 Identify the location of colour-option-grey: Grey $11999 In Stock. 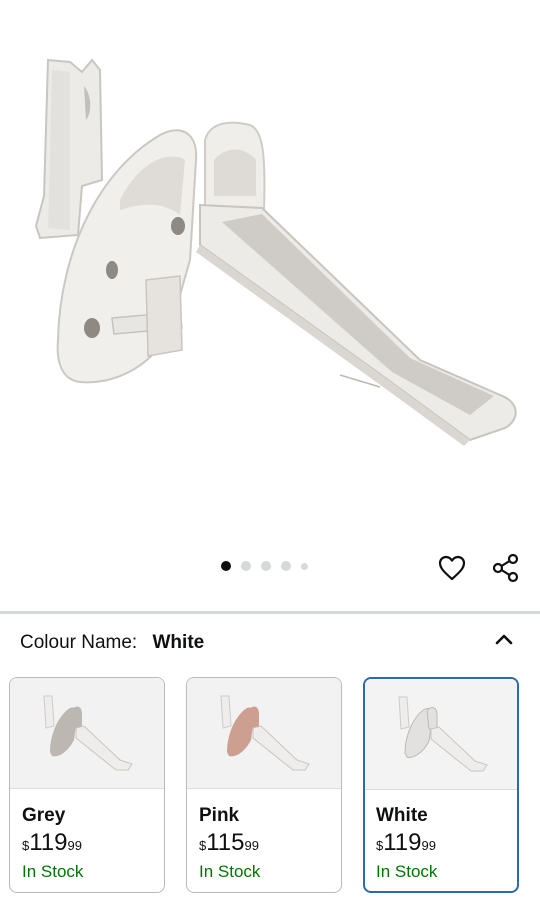
(87, 785).